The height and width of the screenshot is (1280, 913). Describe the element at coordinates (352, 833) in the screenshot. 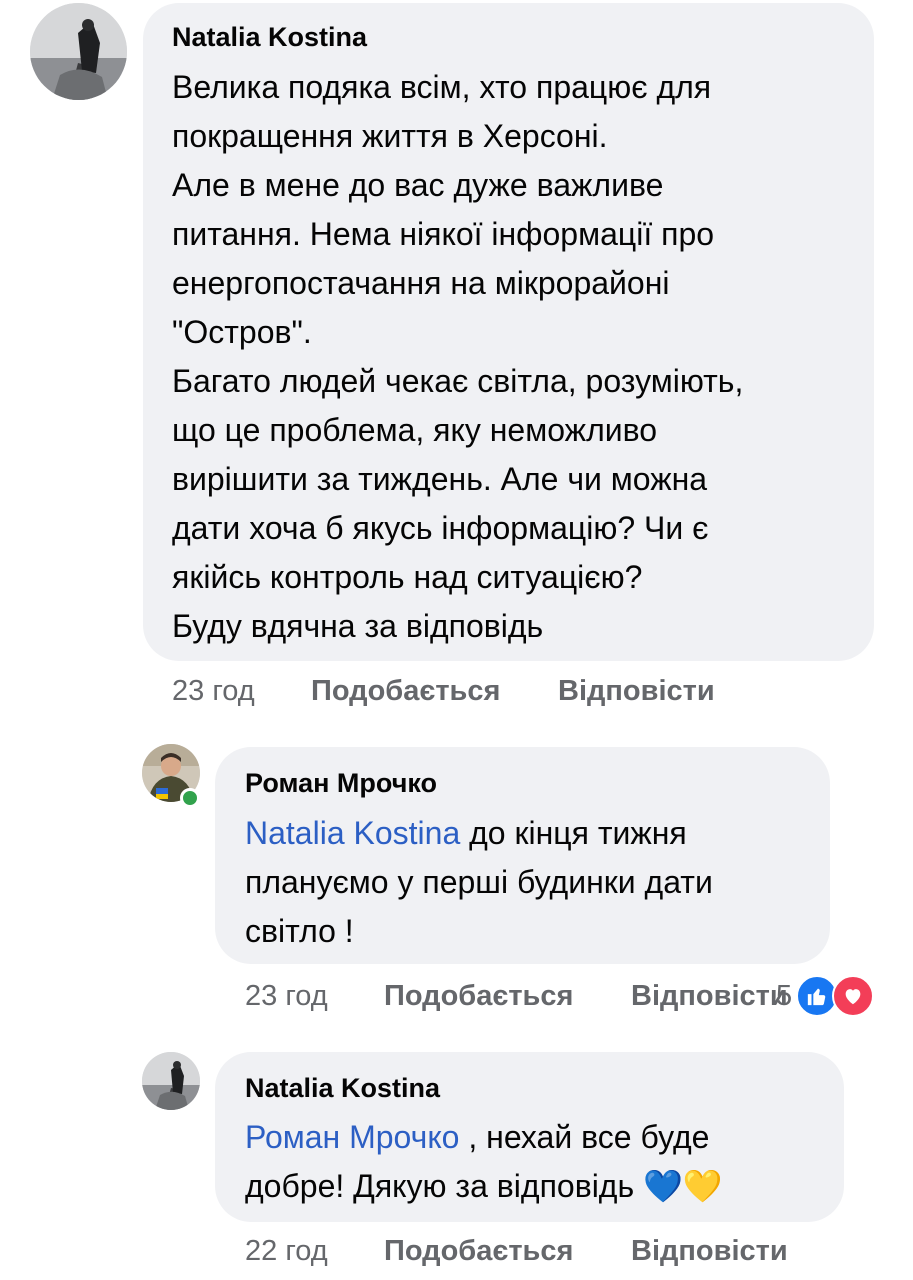

I see `mention-link: Natalia Kostina` at that location.